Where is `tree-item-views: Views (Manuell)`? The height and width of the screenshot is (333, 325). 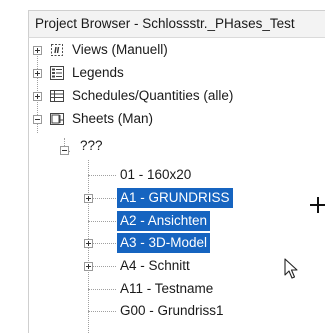
tree-item-views: Views (Manuell) is located at coordinates (174, 50).